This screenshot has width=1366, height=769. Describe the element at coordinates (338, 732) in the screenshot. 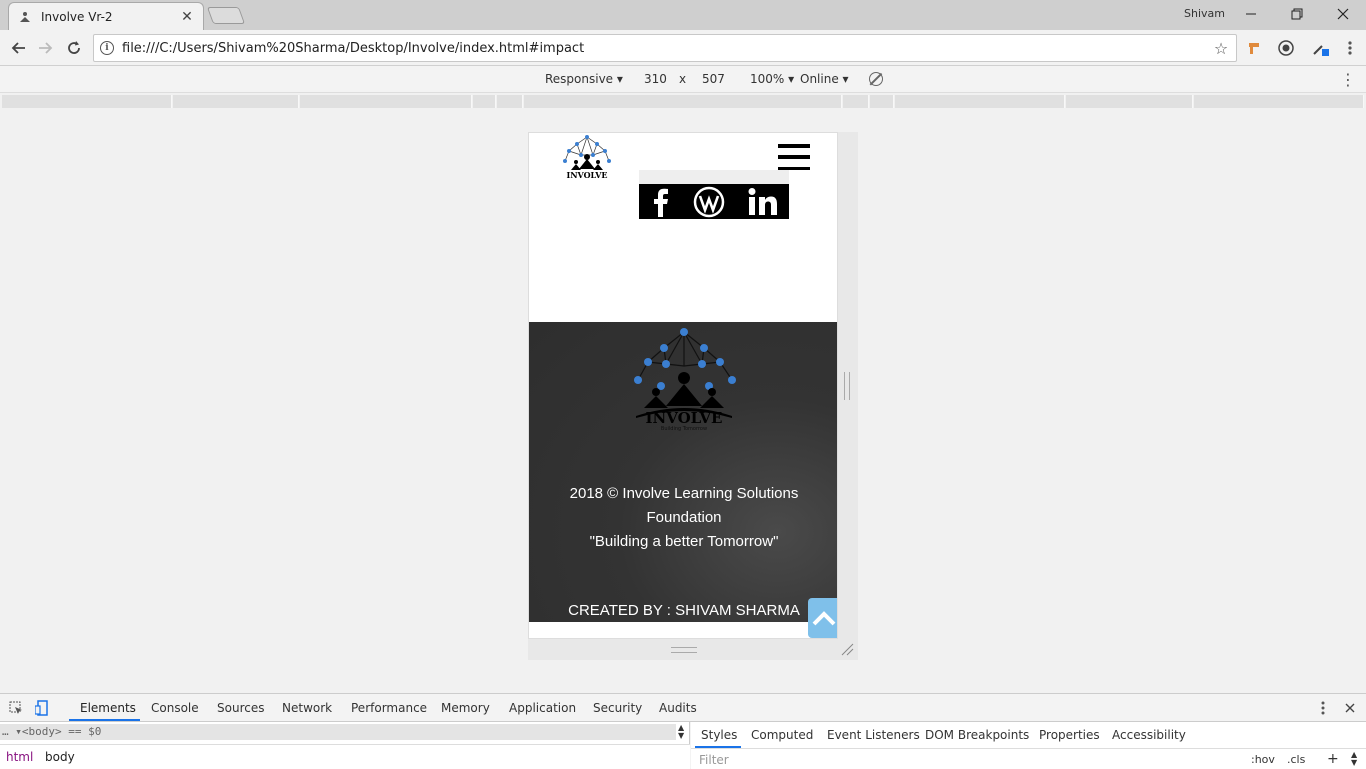

I see `dom-selected-line: … ▾<body> == $0` at that location.